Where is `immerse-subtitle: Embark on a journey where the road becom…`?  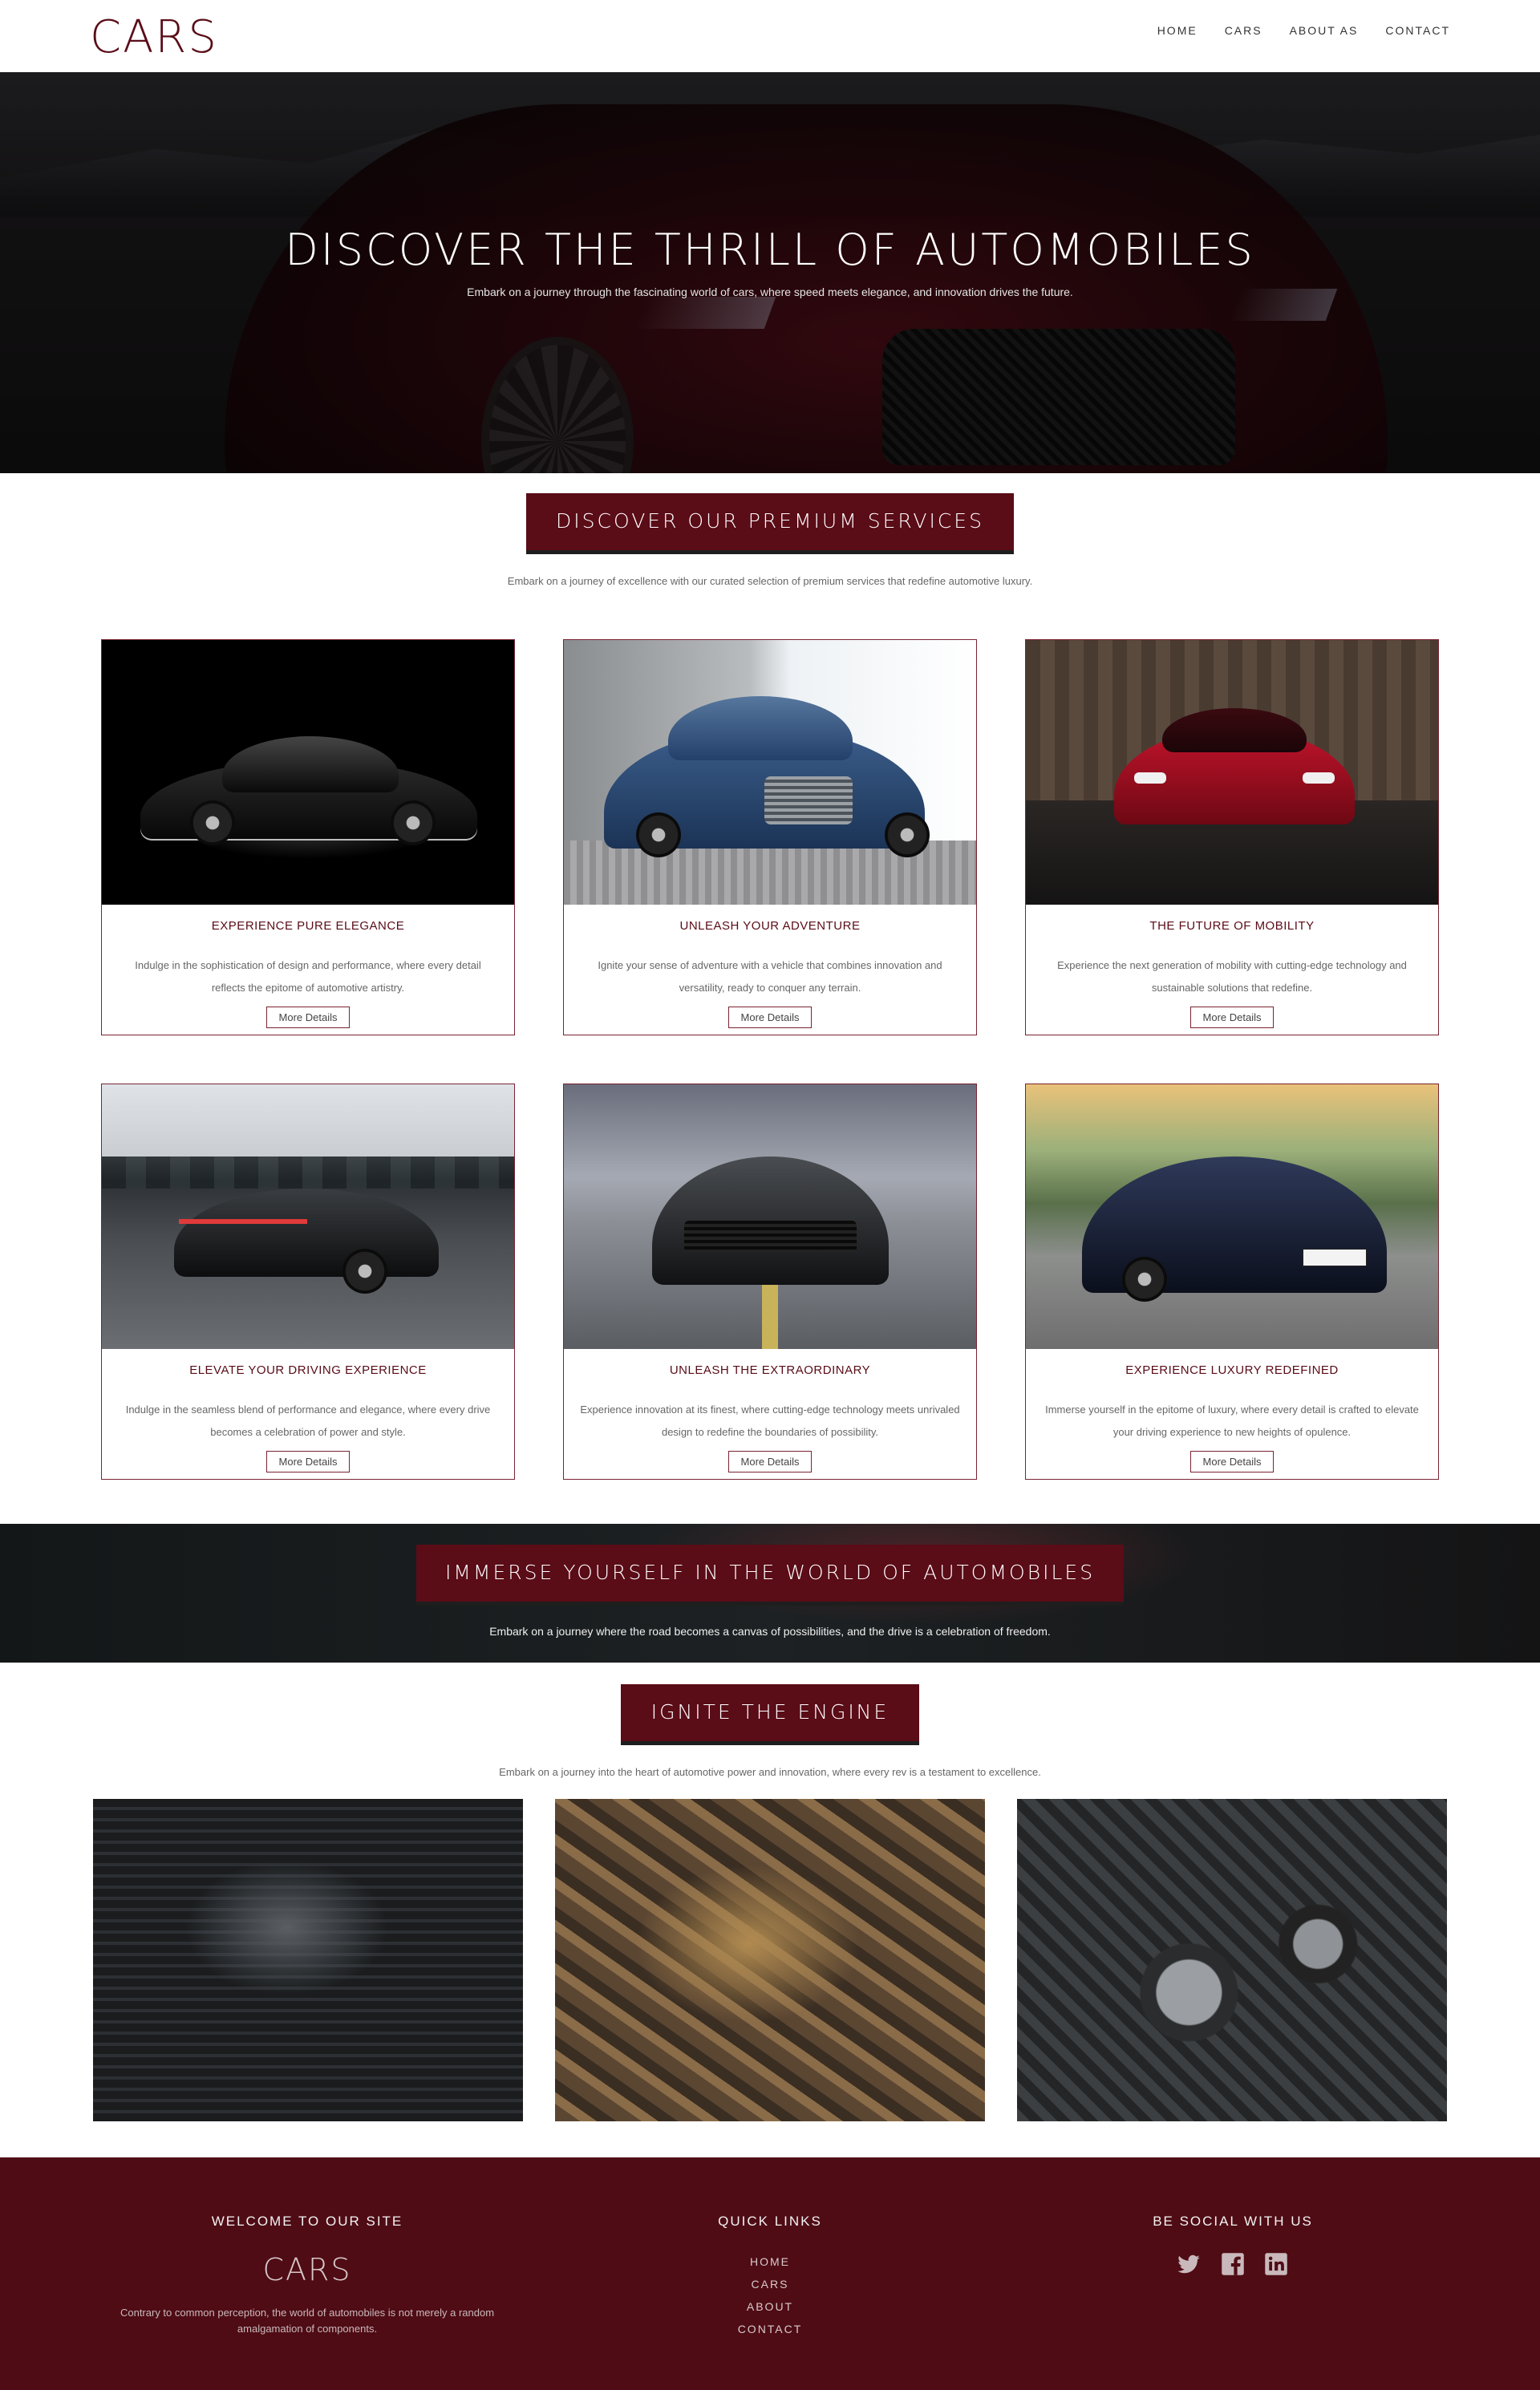 immerse-subtitle: Embark on a journey where the road becom… is located at coordinates (770, 1631).